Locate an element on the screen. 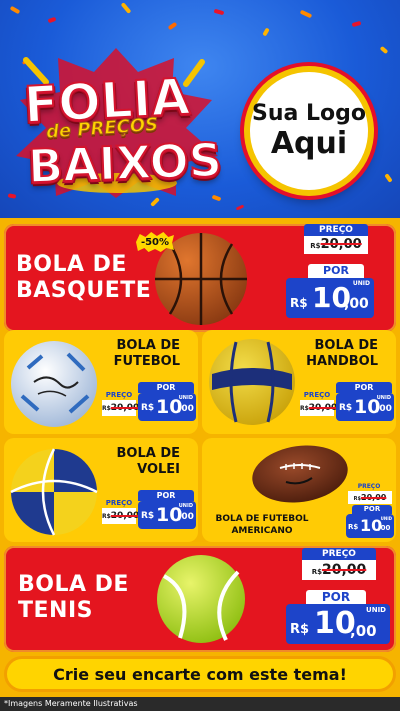 The image size is (400, 711). product-title-line-2: HANDBOL is located at coordinates (342, 362).